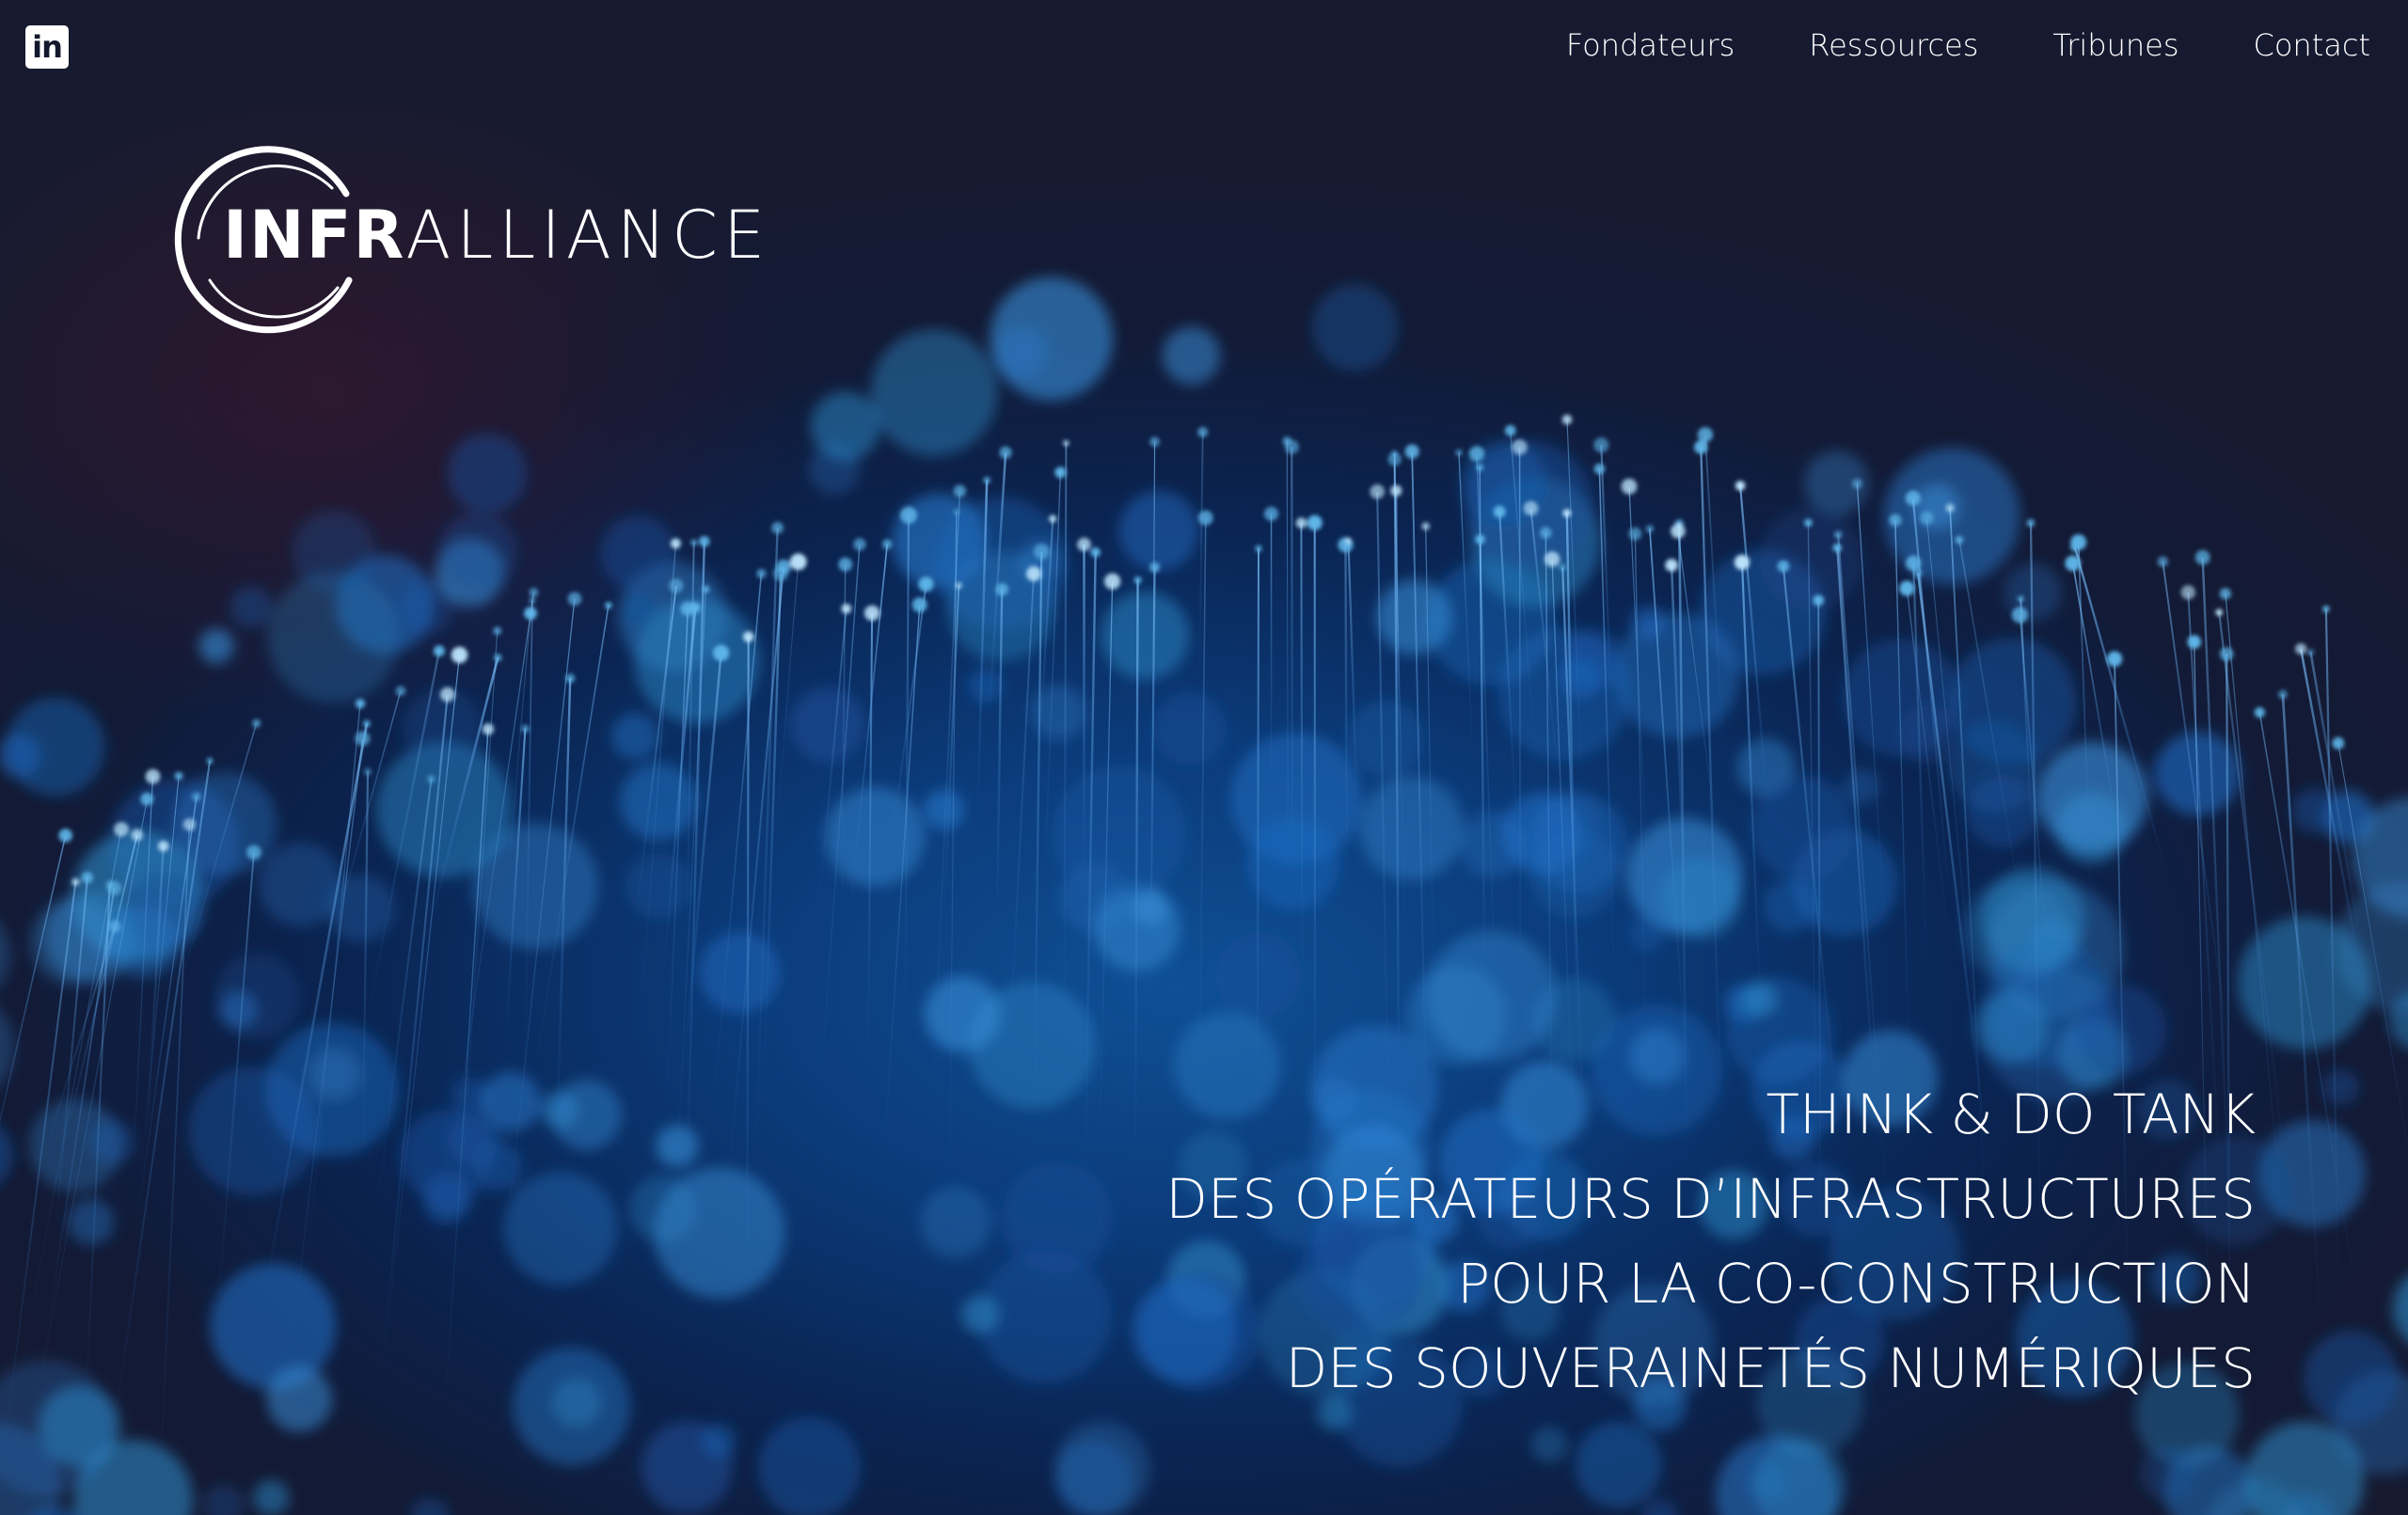 This screenshot has height=1515, width=2408. Describe the element at coordinates (2313, 45) in the screenshot. I see `nav-link-contact: Contact` at that location.